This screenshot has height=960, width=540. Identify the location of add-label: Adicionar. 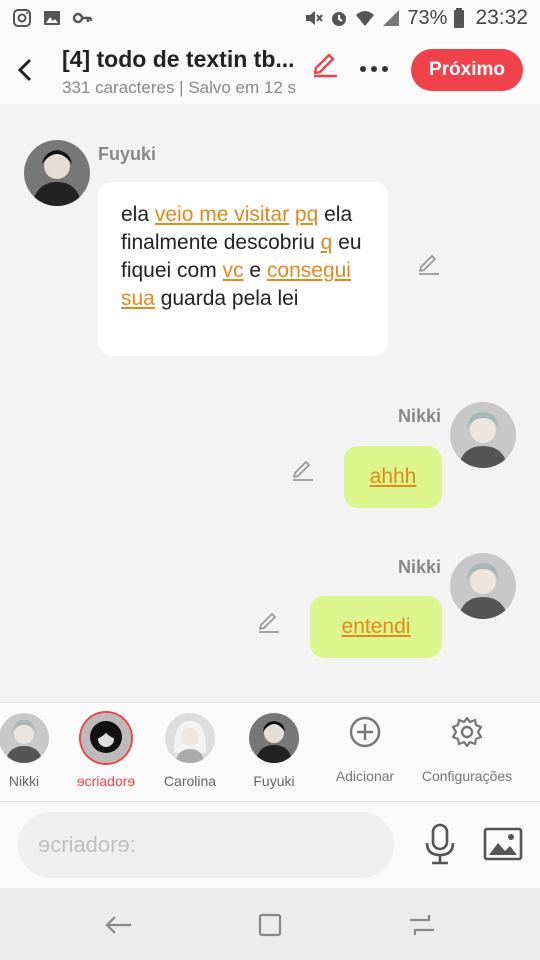
(365, 776).